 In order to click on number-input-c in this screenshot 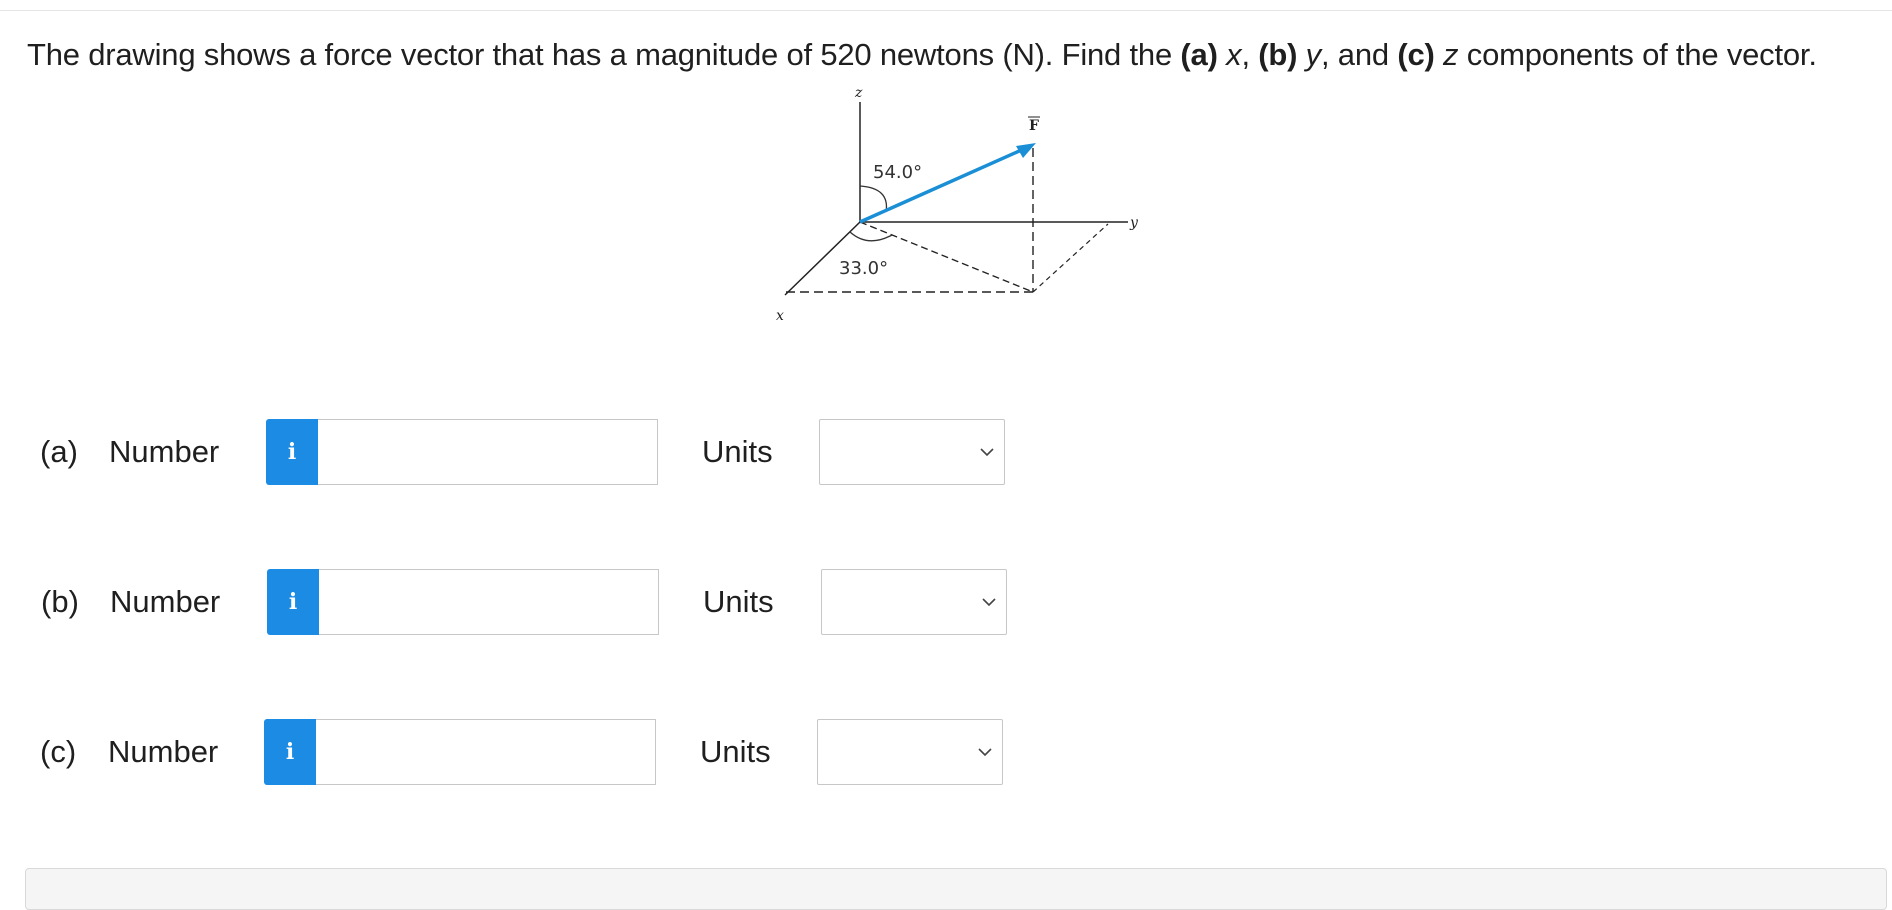, I will do `click(486, 752)`.